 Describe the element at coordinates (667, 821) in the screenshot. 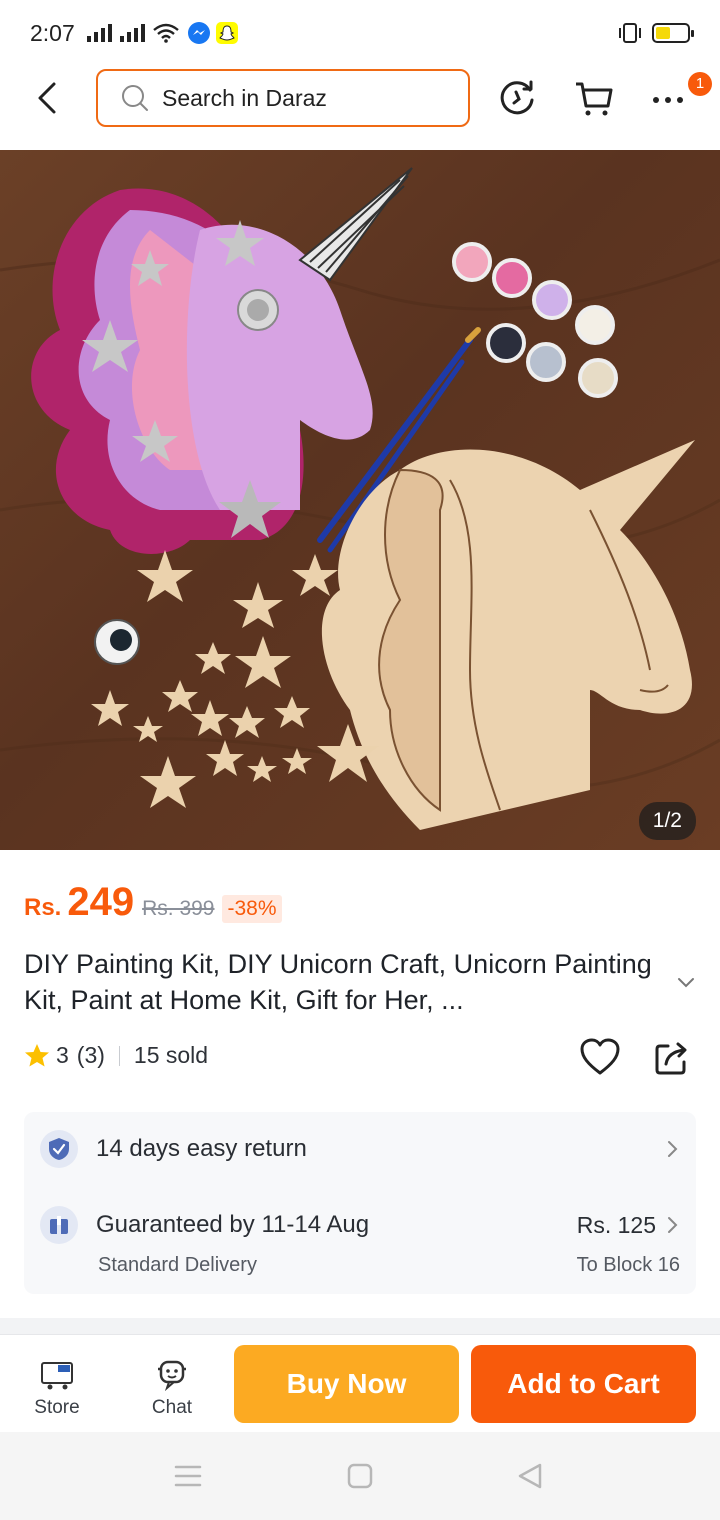

I see `image-counter: 1/2` at that location.